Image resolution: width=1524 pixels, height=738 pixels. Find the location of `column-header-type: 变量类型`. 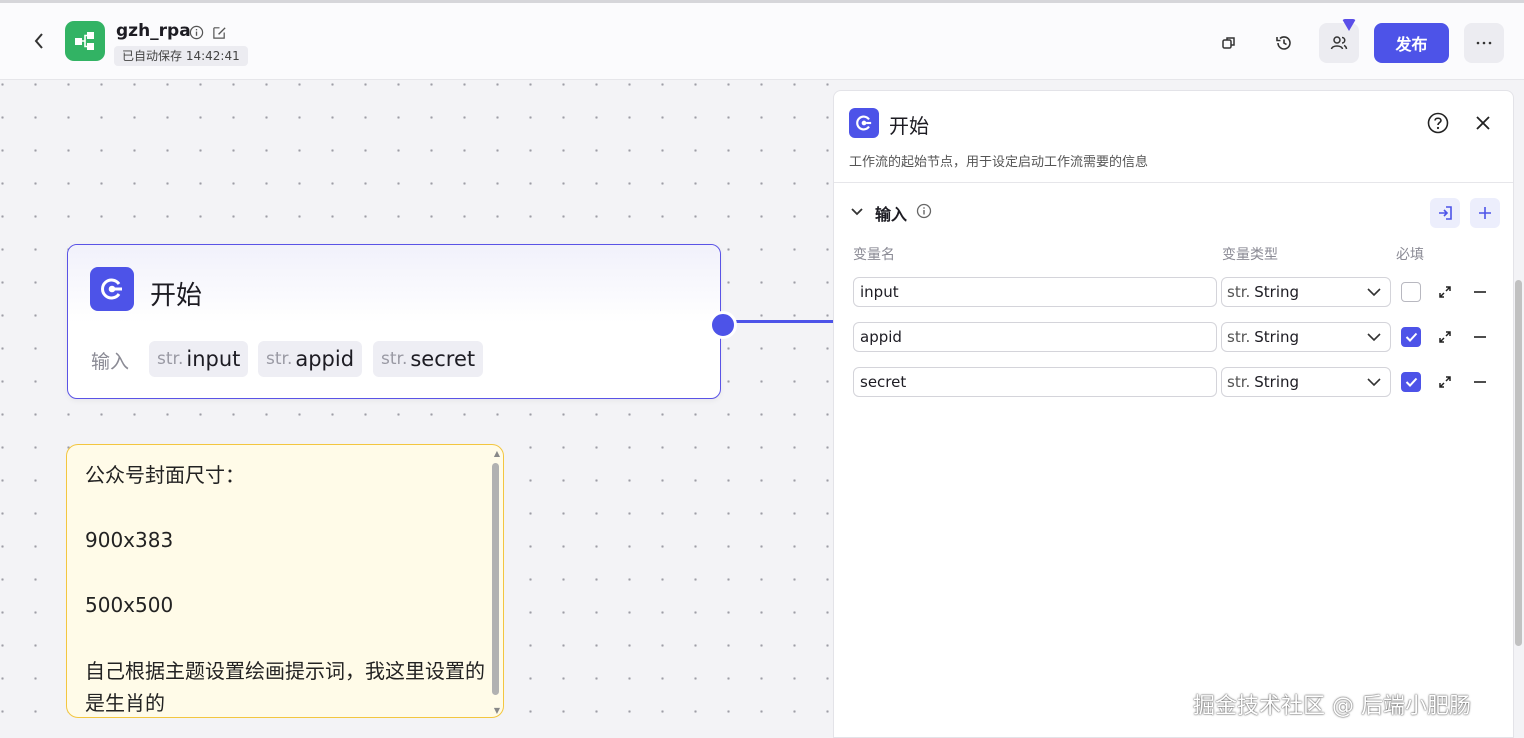

column-header-type: 变量类型 is located at coordinates (1250, 255).